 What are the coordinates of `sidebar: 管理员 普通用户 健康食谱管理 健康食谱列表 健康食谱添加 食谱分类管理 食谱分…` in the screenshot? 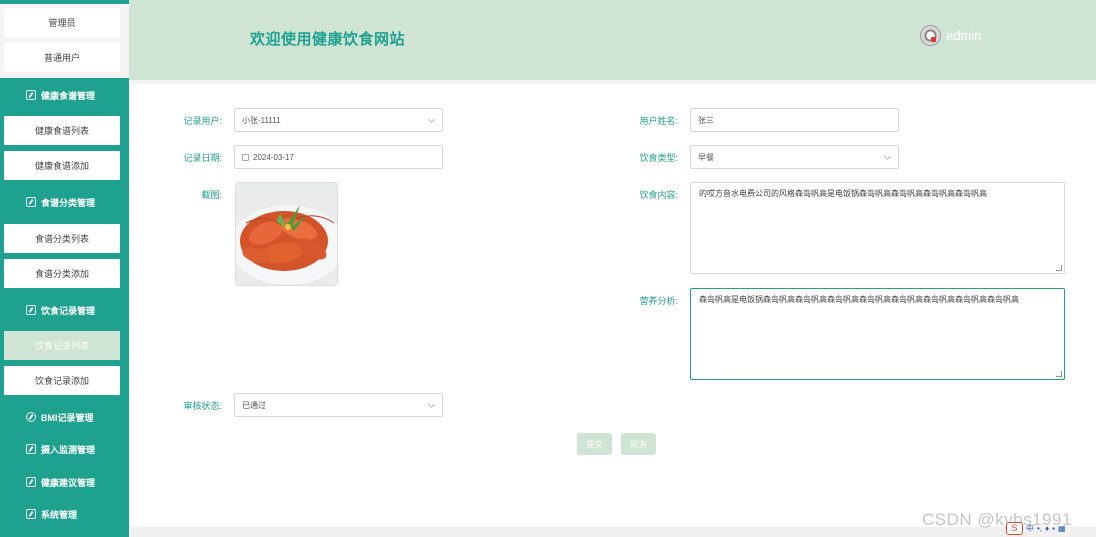 It's located at (64, 268).